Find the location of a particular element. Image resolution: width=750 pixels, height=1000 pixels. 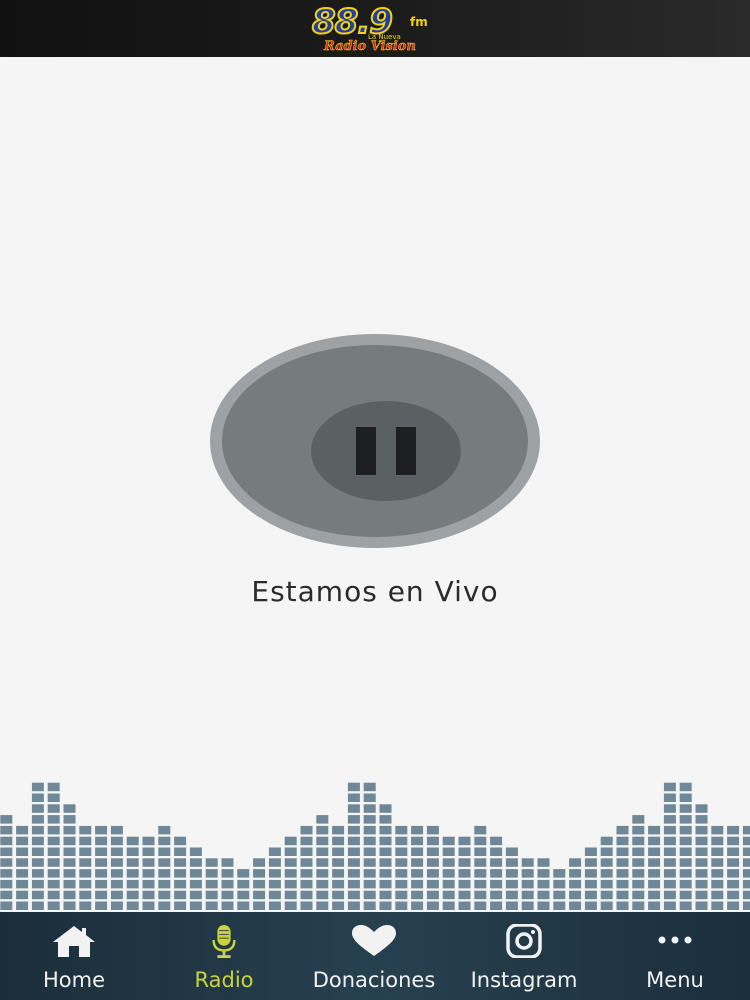

nav-item-radio: Radio is located at coordinates (224, 956).